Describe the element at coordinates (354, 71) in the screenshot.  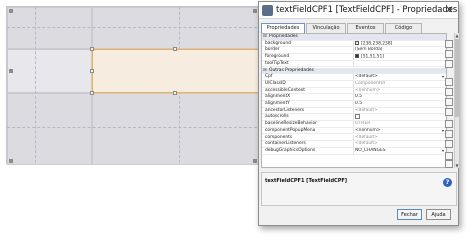
I see `category-row: ⊟ Outras Propriedades` at that location.